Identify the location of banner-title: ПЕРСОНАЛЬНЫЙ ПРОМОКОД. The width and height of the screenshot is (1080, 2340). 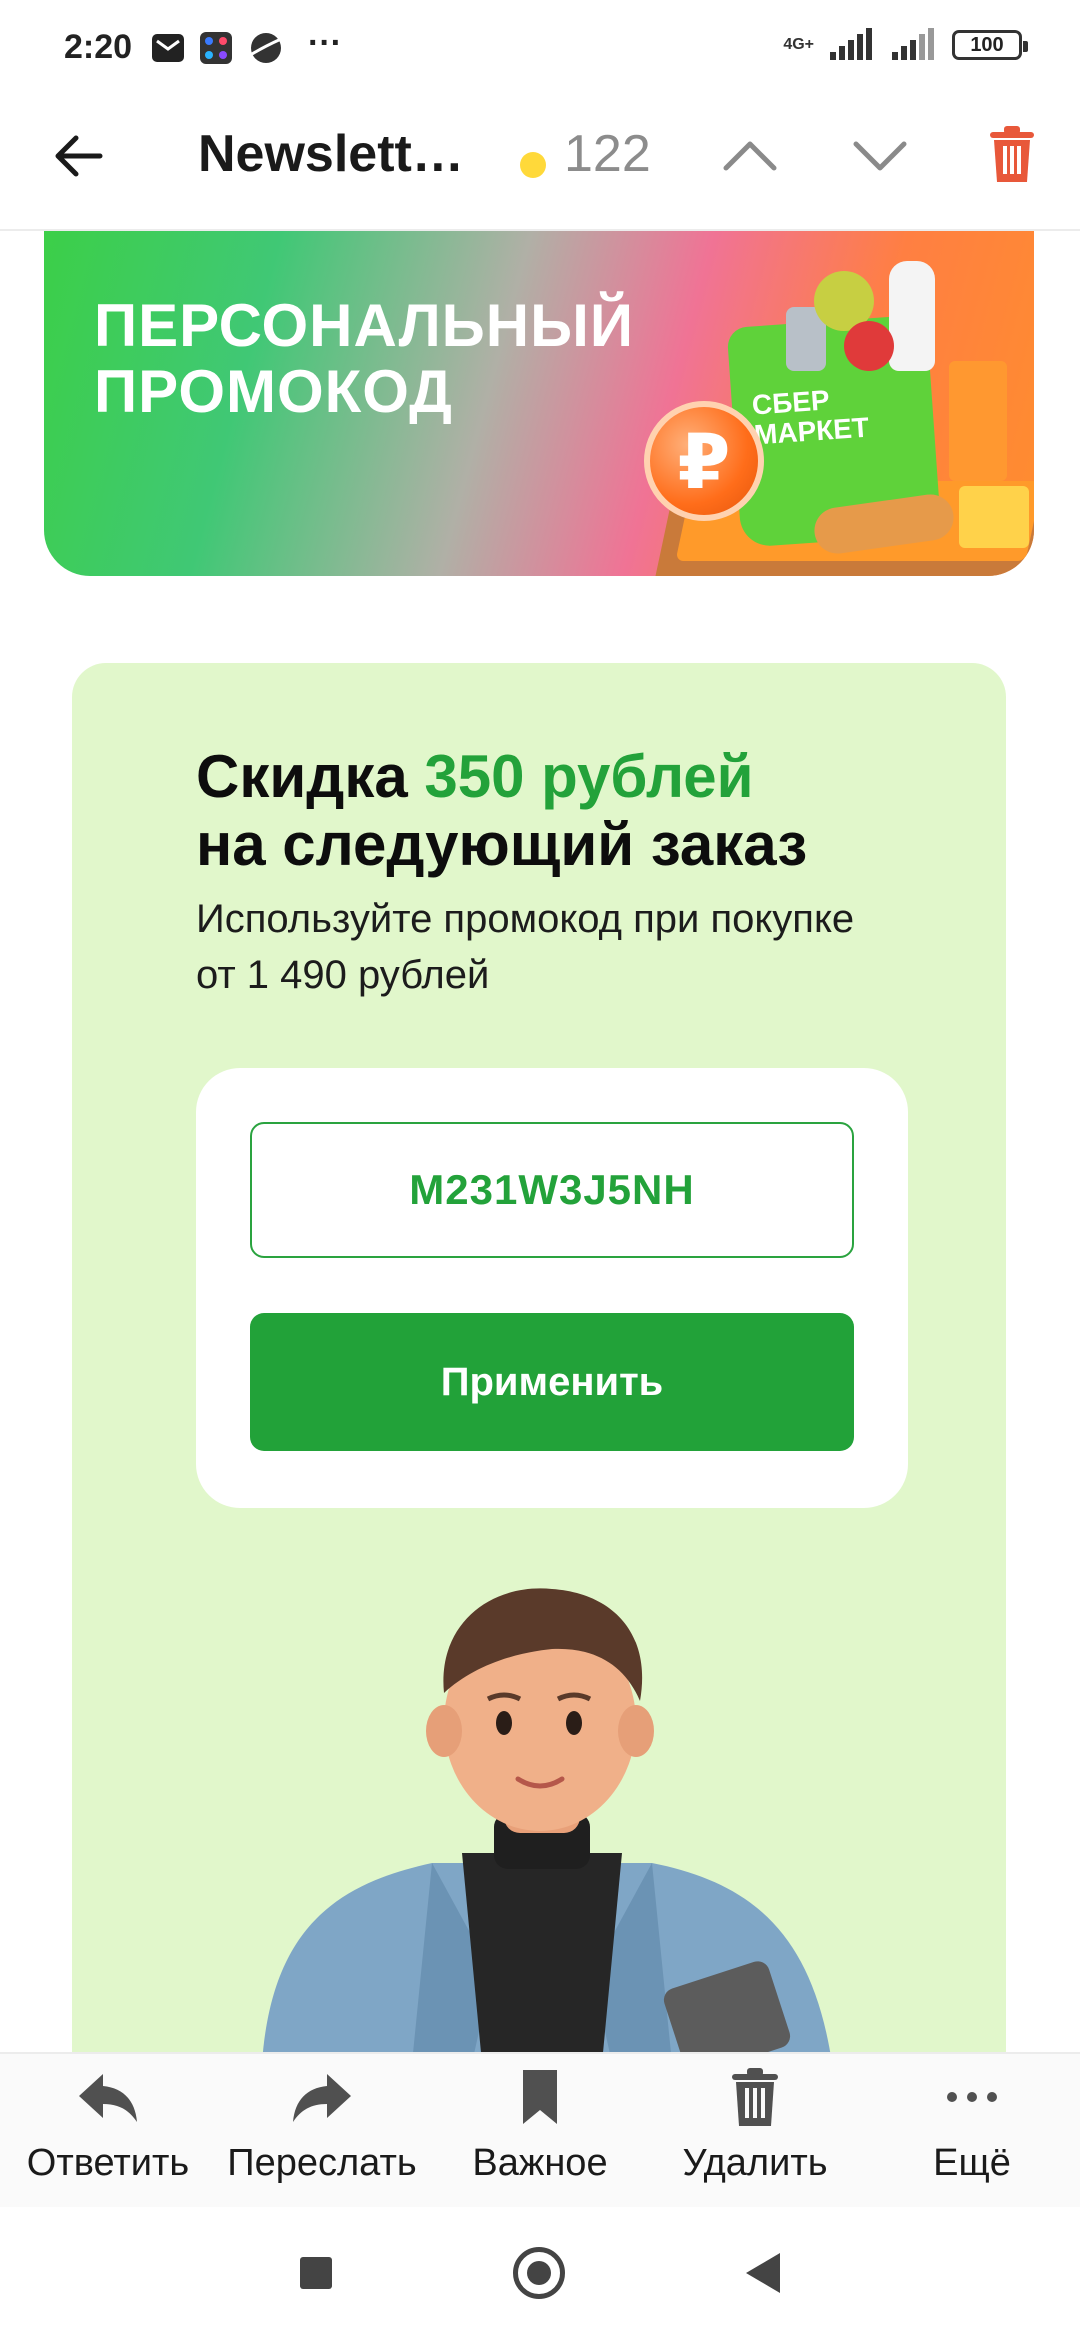
(364, 359).